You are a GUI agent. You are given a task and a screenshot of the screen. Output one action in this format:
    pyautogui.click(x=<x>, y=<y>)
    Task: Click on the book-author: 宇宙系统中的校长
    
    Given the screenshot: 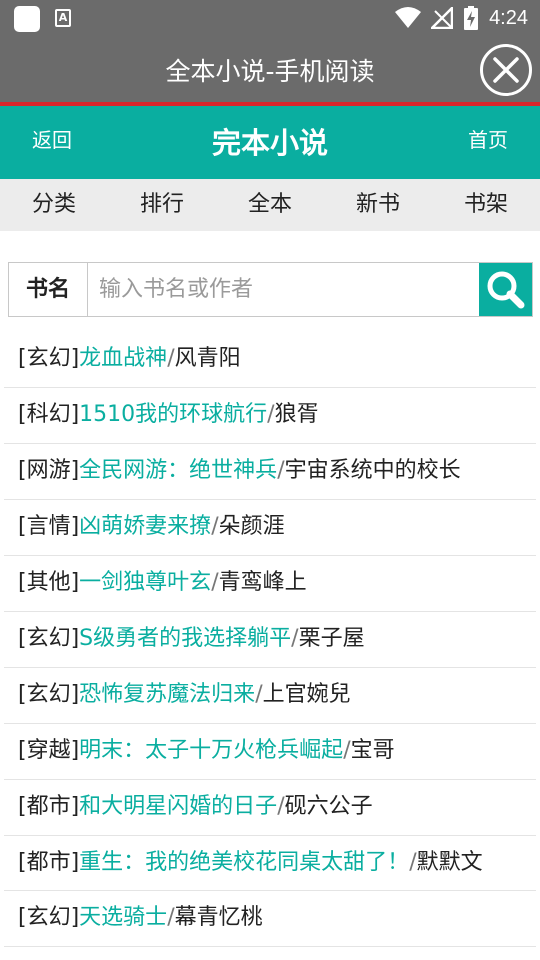 What is the action you would take?
    pyautogui.click(x=372, y=470)
    